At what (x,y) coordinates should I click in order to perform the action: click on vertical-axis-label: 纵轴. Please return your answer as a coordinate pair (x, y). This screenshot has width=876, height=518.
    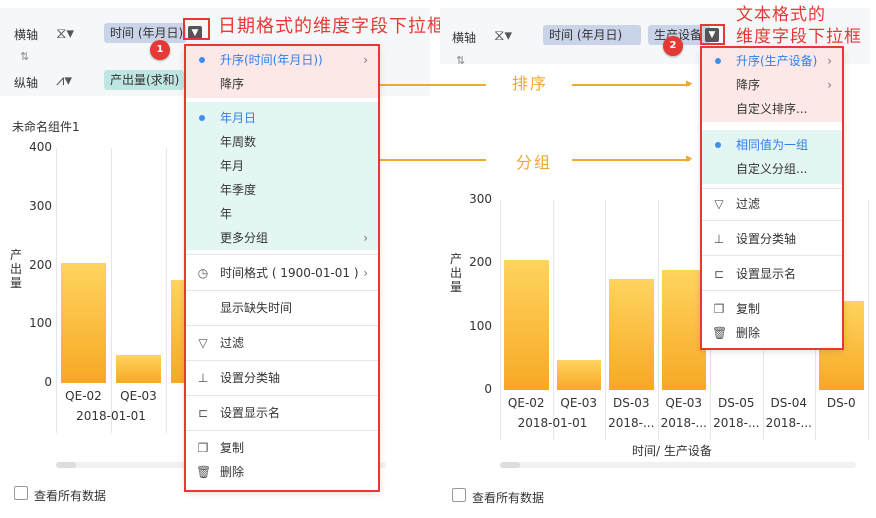
    Looking at the image, I should click on (26, 83).